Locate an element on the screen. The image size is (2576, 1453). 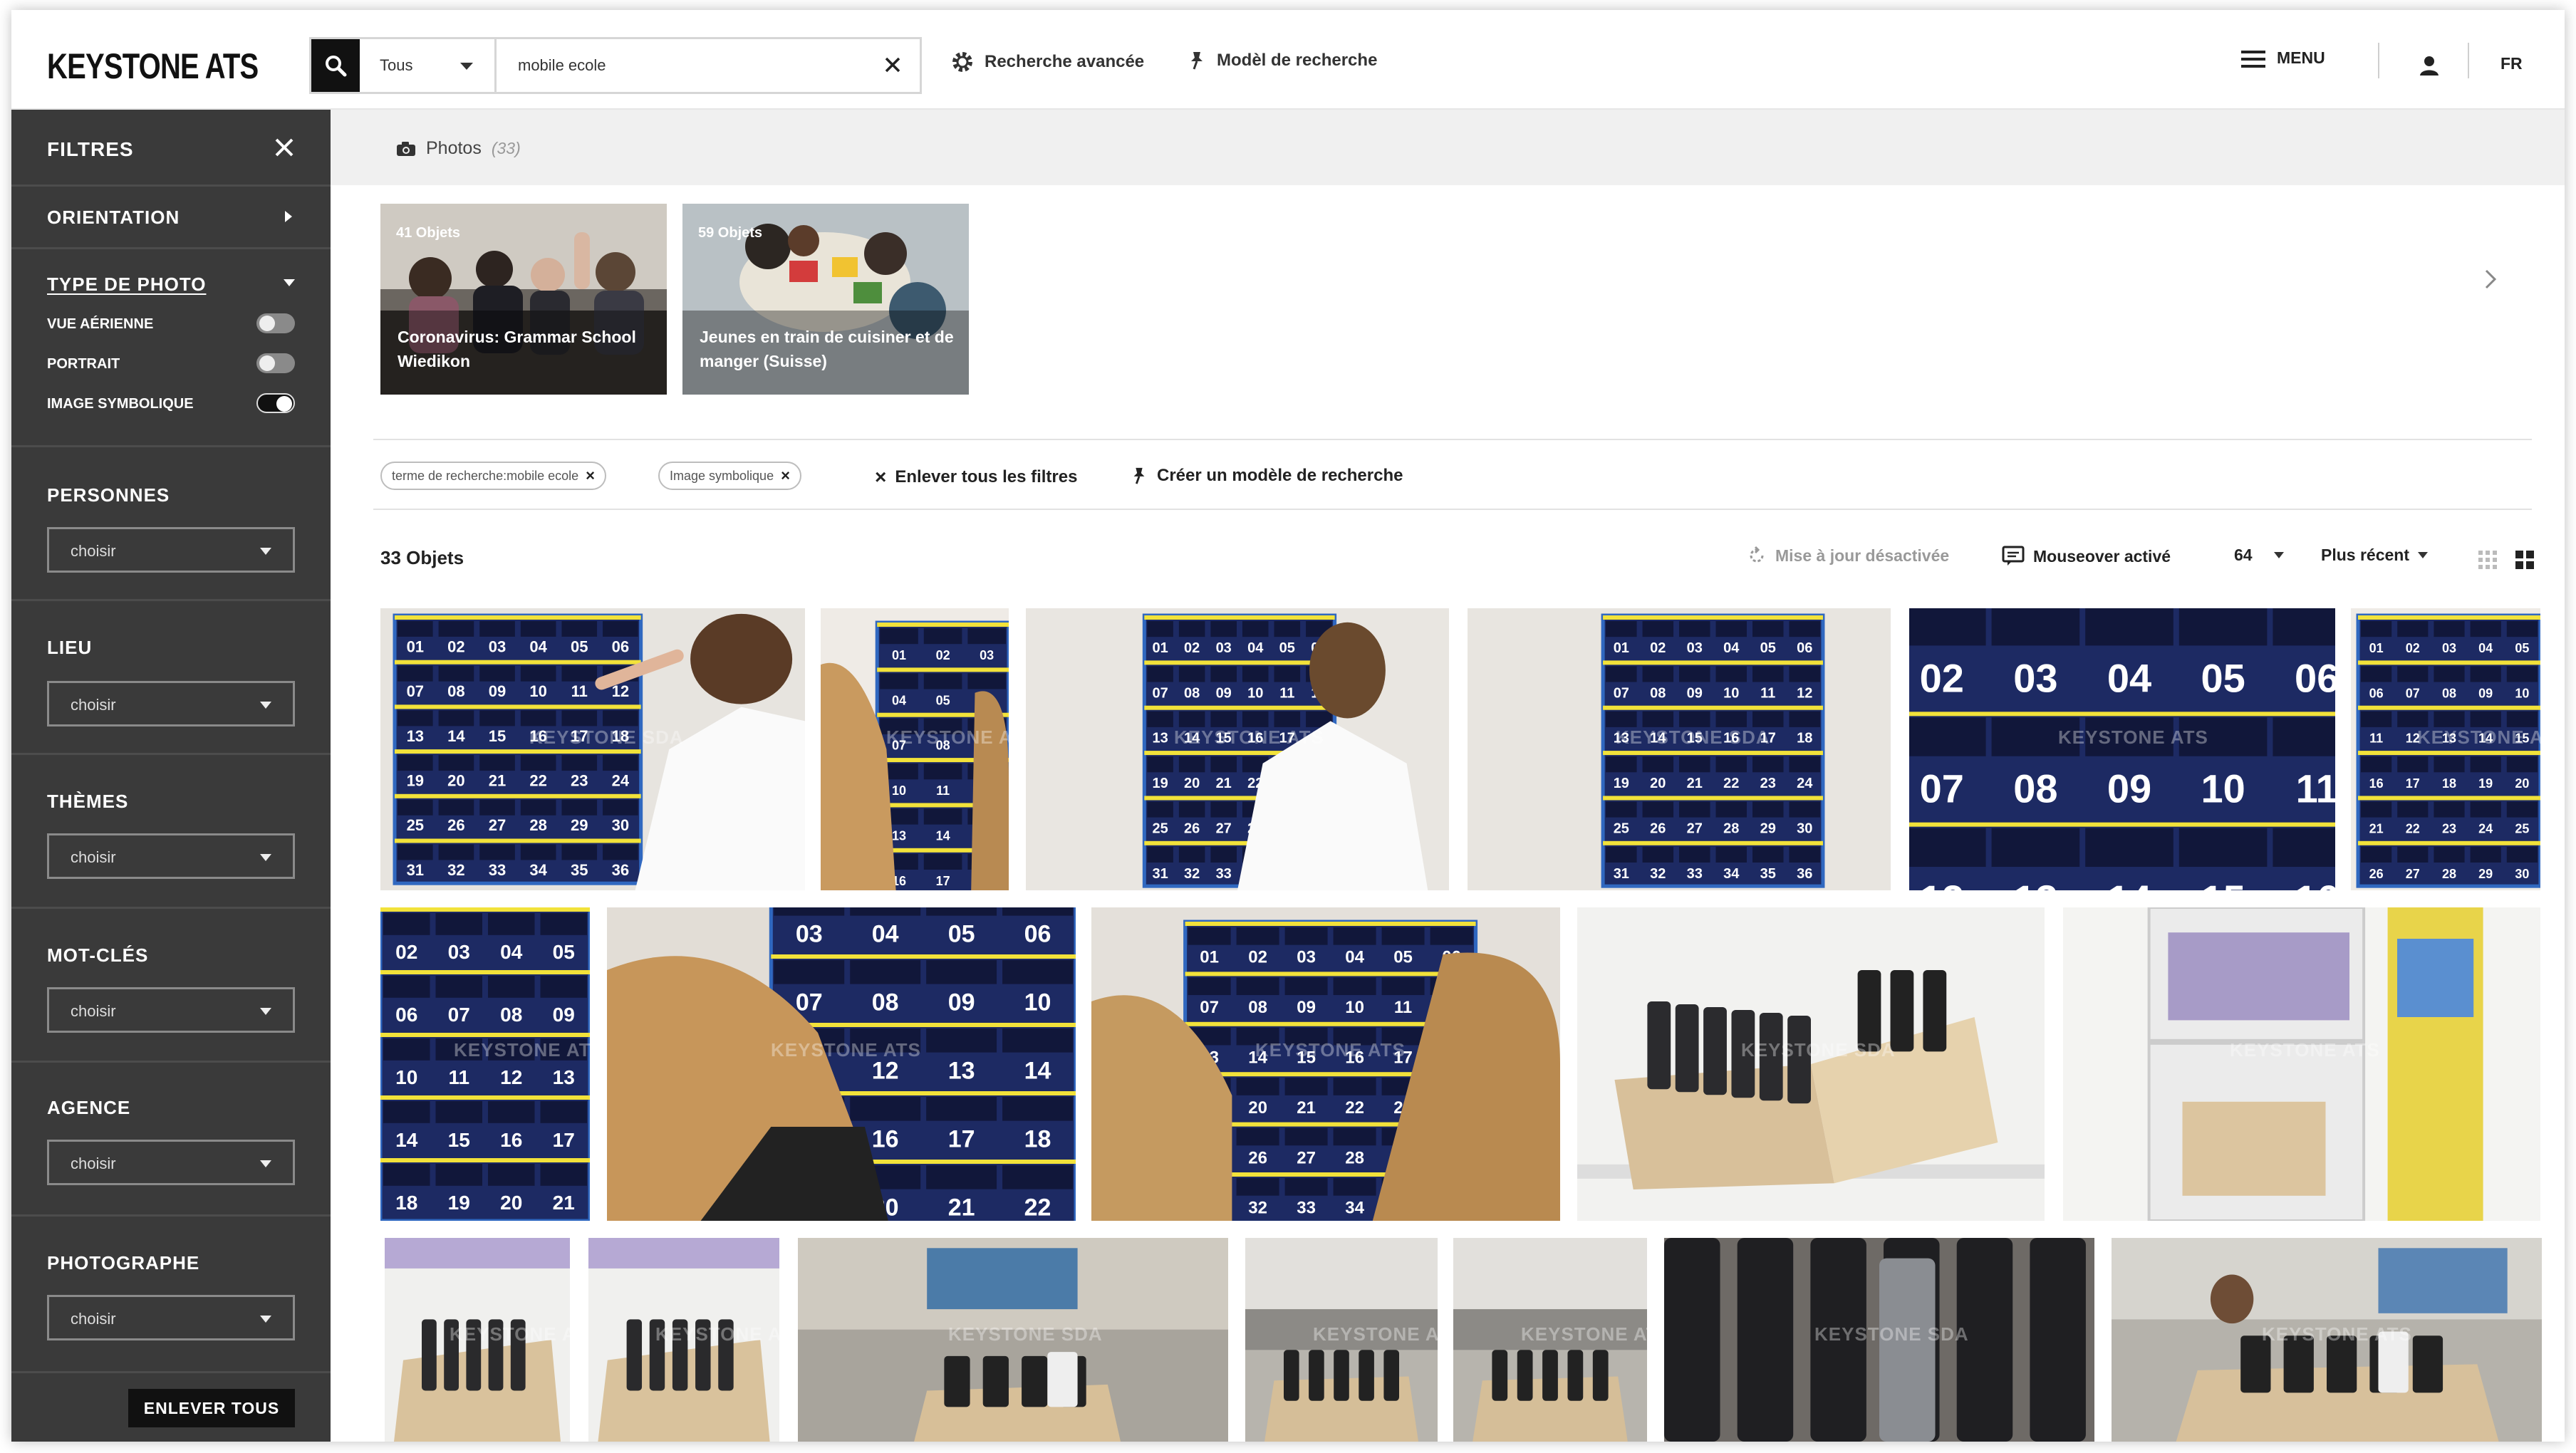
agency-select: choisir is located at coordinates (171, 1162).